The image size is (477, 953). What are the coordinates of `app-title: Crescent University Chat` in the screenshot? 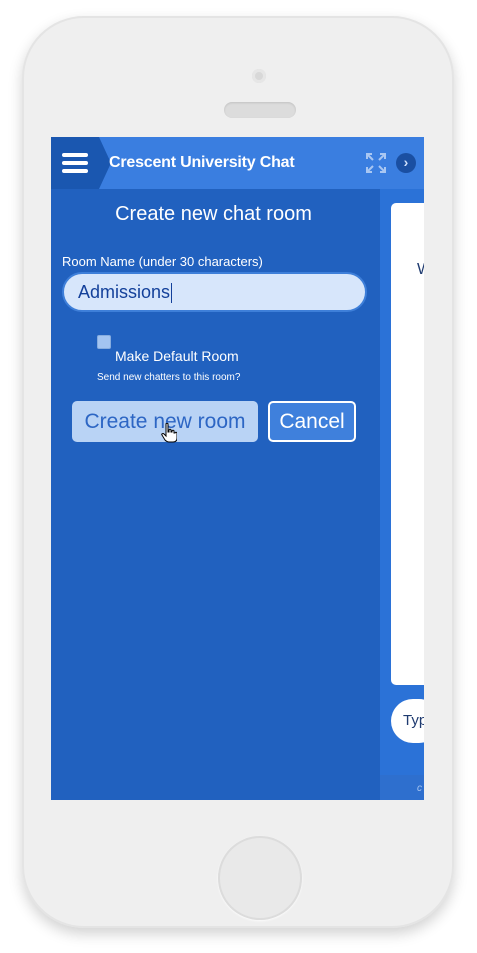 It's located at (202, 162).